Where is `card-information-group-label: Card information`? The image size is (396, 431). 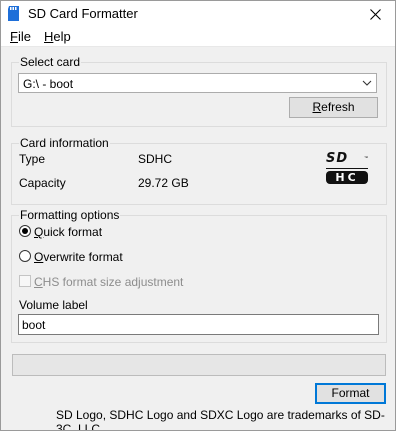
card-information-group-label: Card information is located at coordinates (64, 143).